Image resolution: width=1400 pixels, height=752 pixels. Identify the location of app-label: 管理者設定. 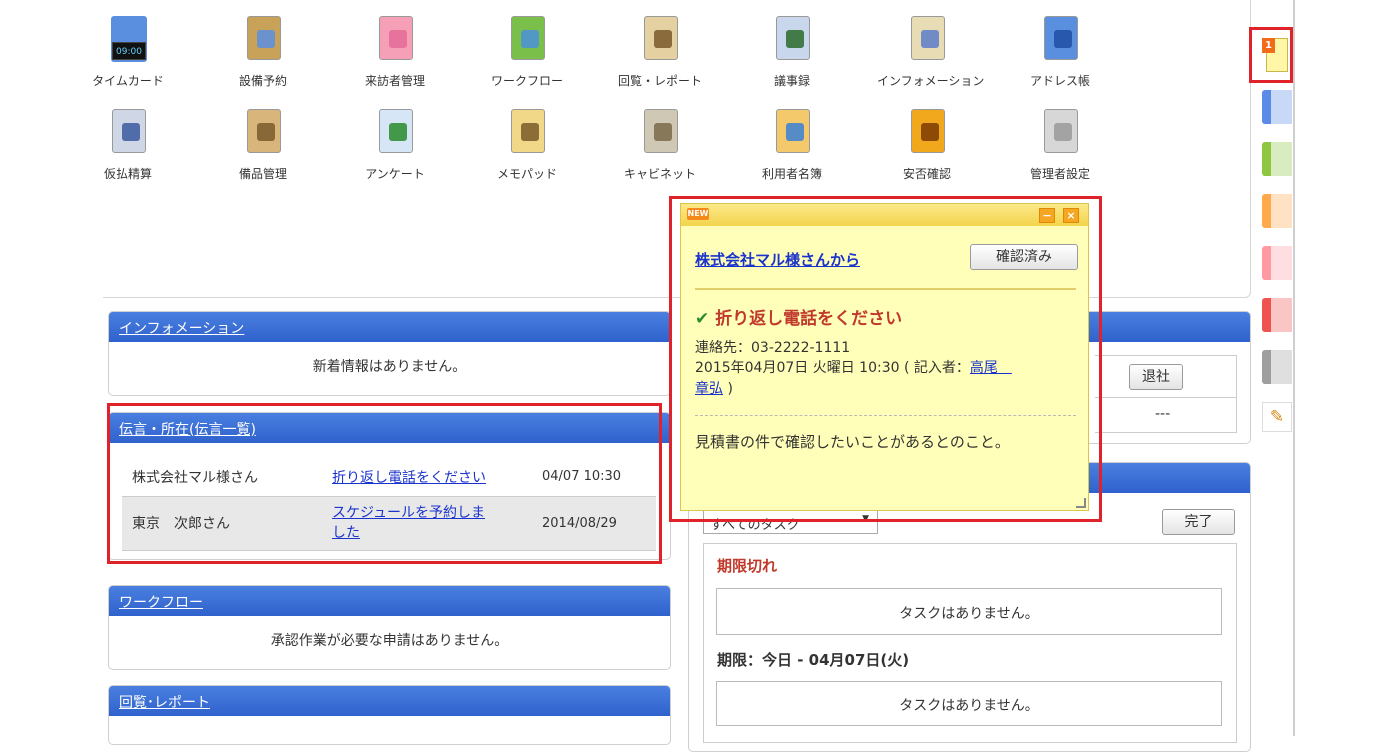
(1059, 174).